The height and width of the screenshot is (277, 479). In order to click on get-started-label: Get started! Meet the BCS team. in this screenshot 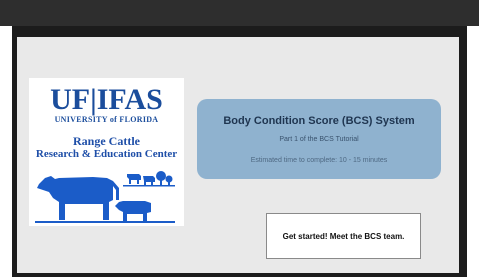, I will do `click(343, 236)`.